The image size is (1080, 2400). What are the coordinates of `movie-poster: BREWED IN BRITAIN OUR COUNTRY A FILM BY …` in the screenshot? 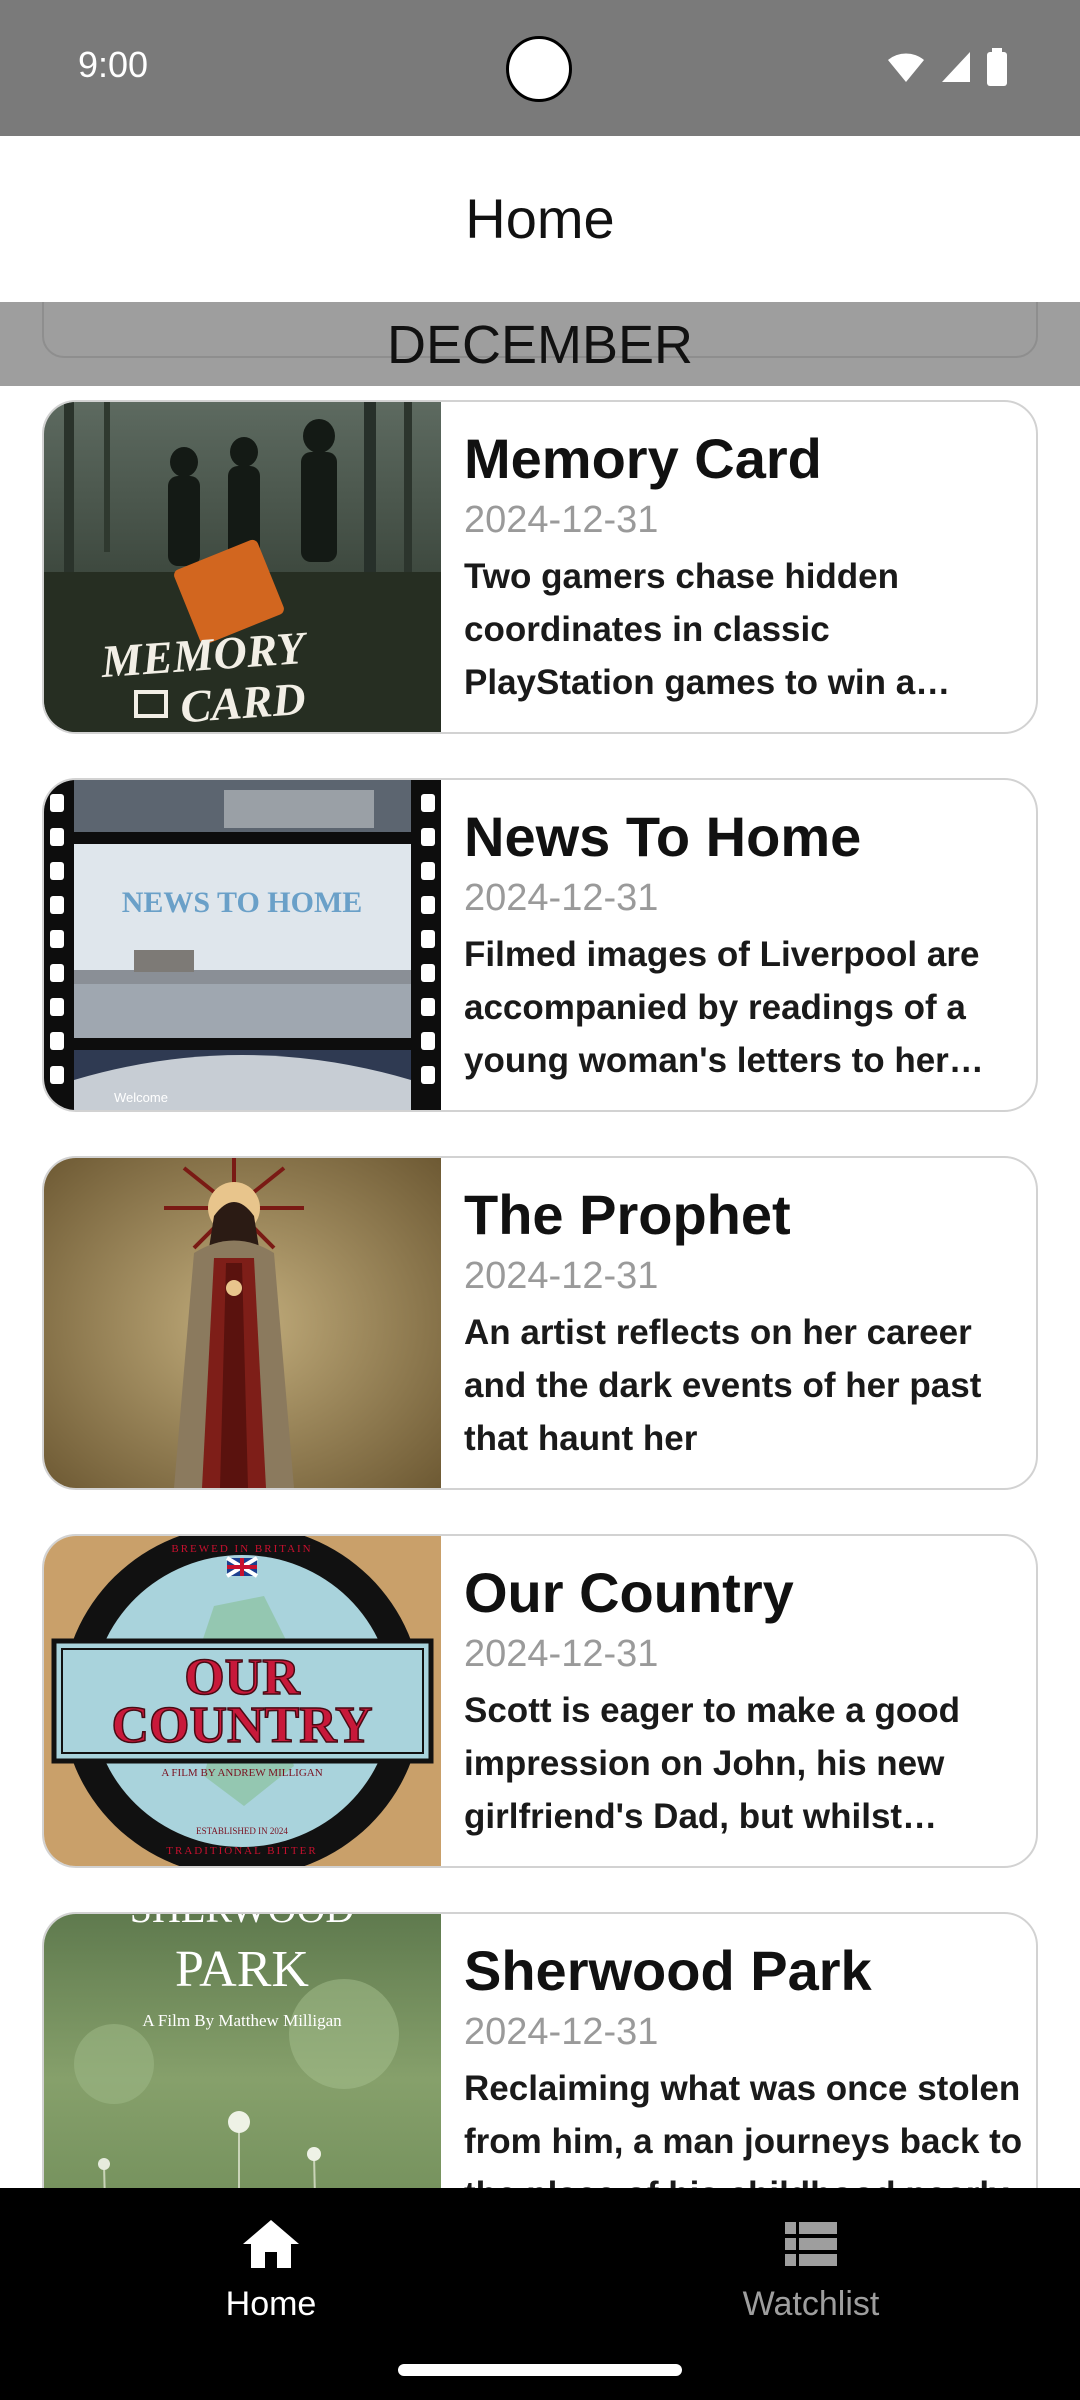 It's located at (242, 1701).